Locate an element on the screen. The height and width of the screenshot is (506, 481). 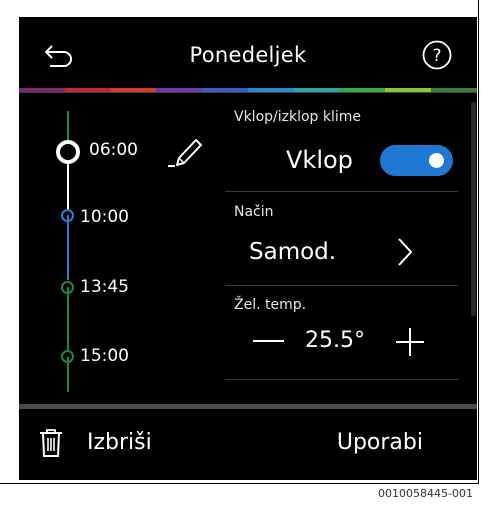
footer-divider is located at coordinates (248, 406).